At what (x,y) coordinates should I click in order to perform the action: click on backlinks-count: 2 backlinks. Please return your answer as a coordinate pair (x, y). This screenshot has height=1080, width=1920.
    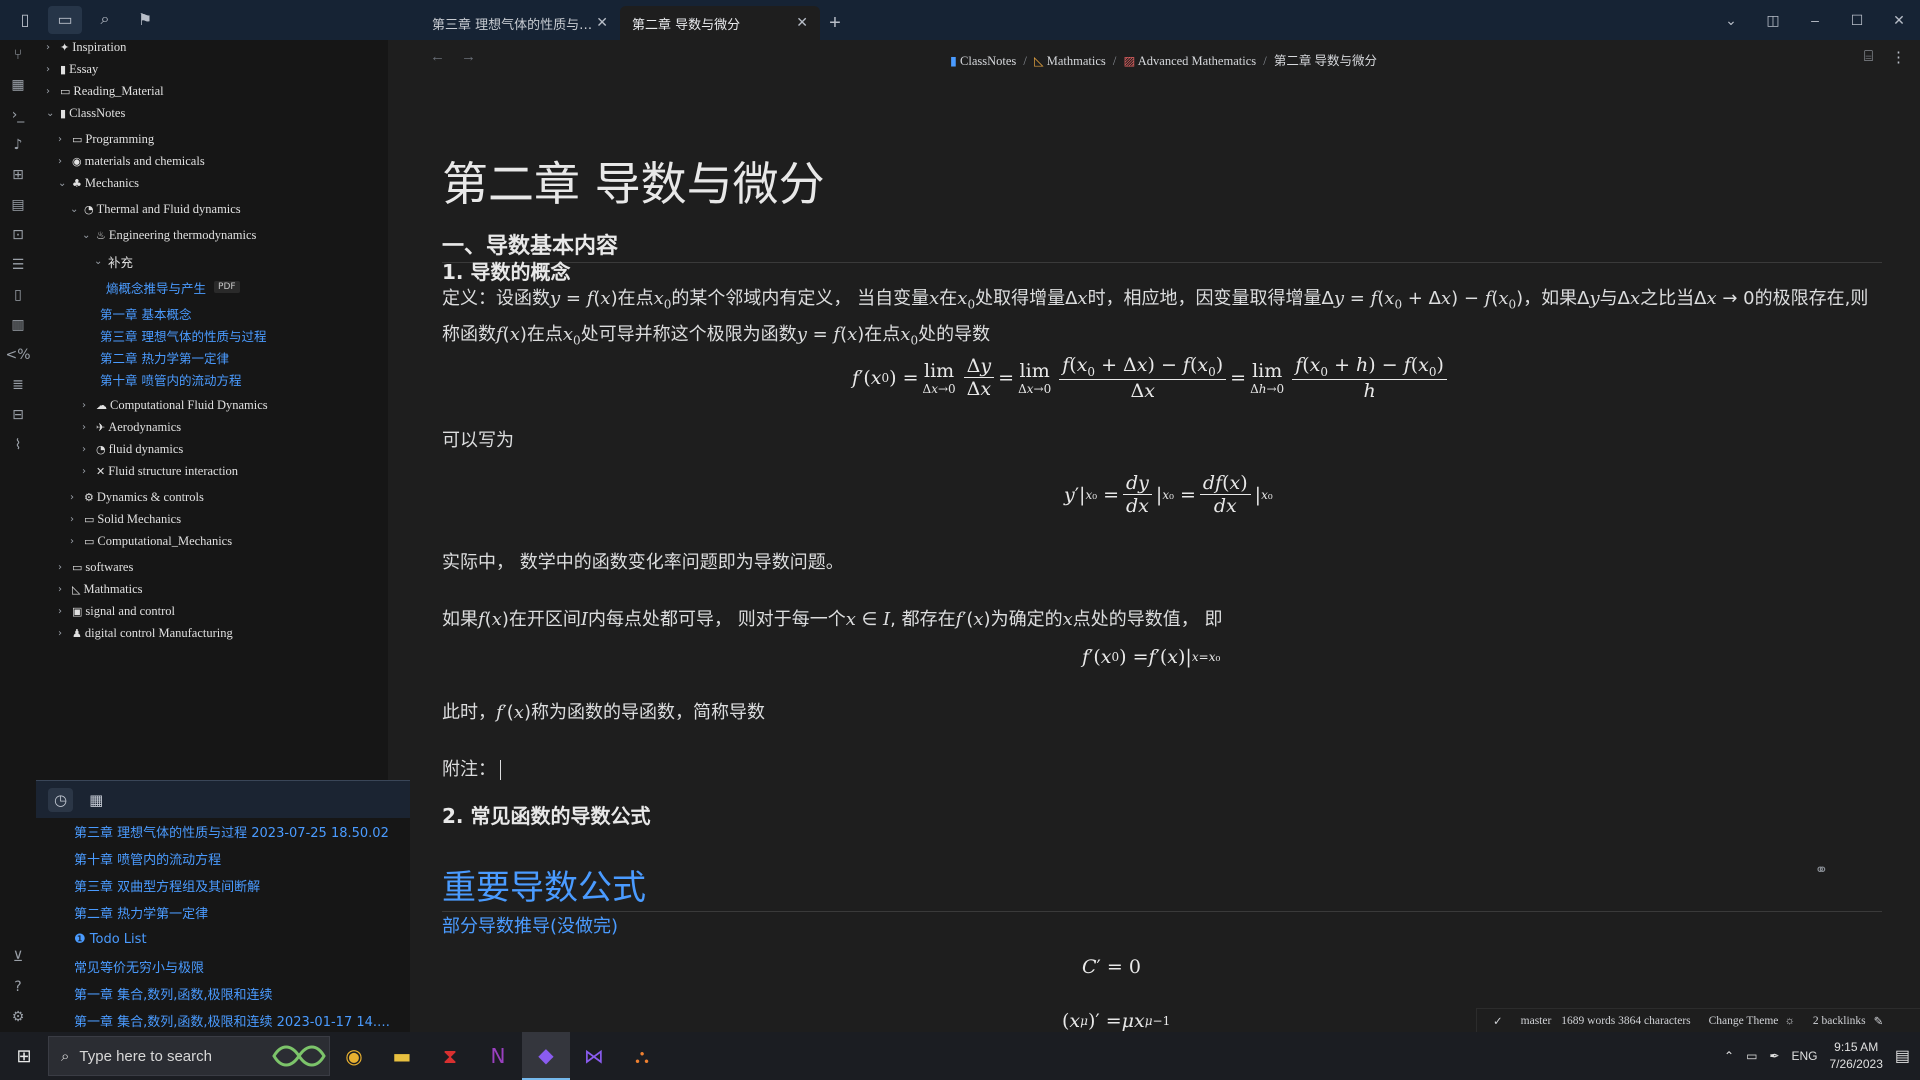
    Looking at the image, I should click on (1839, 1021).